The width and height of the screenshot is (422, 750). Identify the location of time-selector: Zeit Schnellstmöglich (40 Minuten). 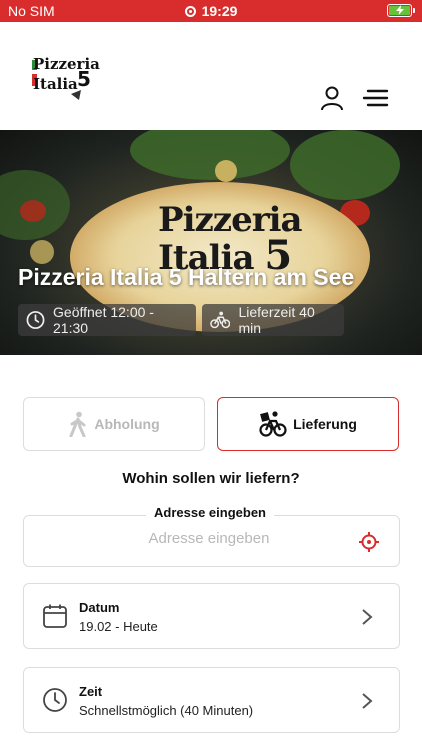
(211, 700).